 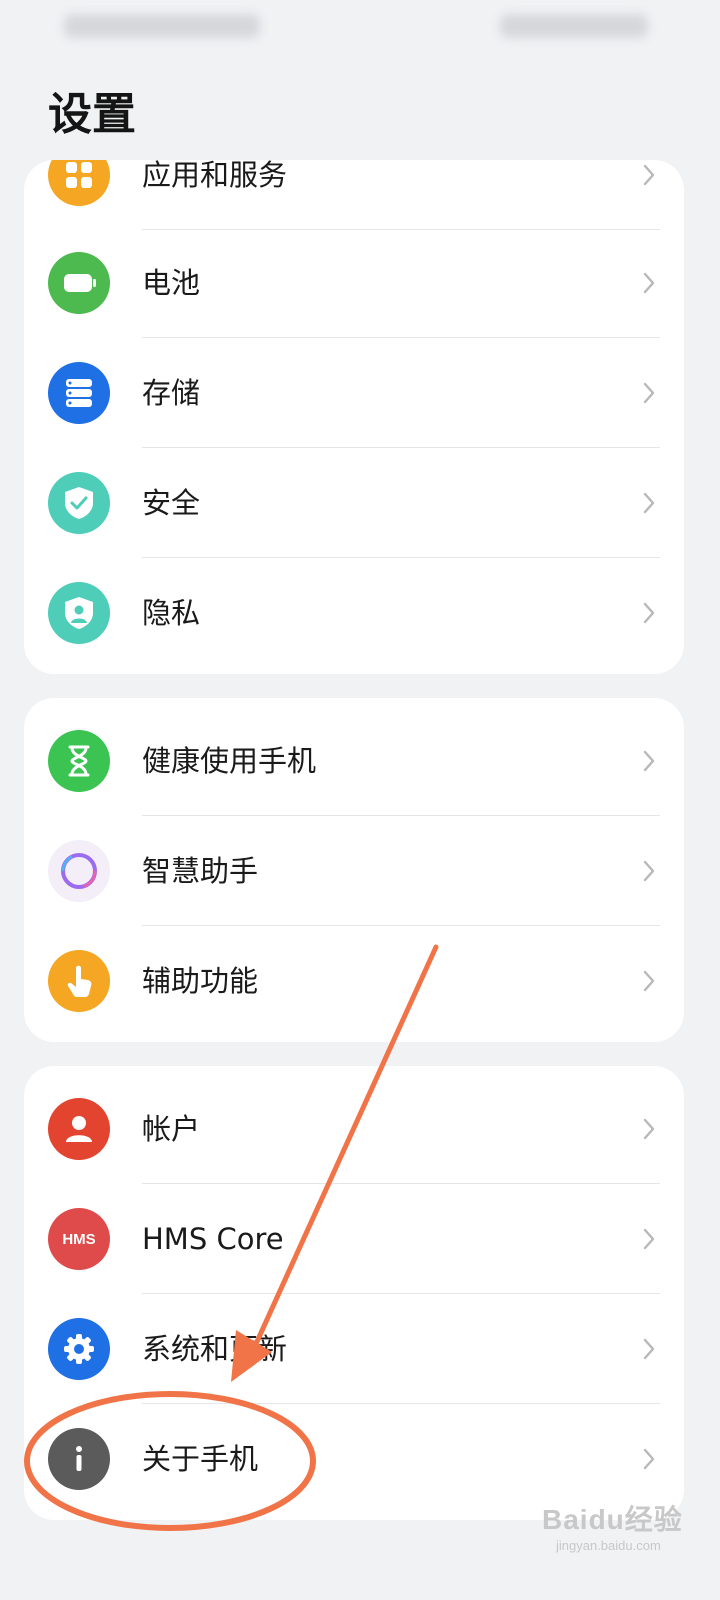 What do you see at coordinates (79, 283) in the screenshot?
I see `battery-icon` at bounding box center [79, 283].